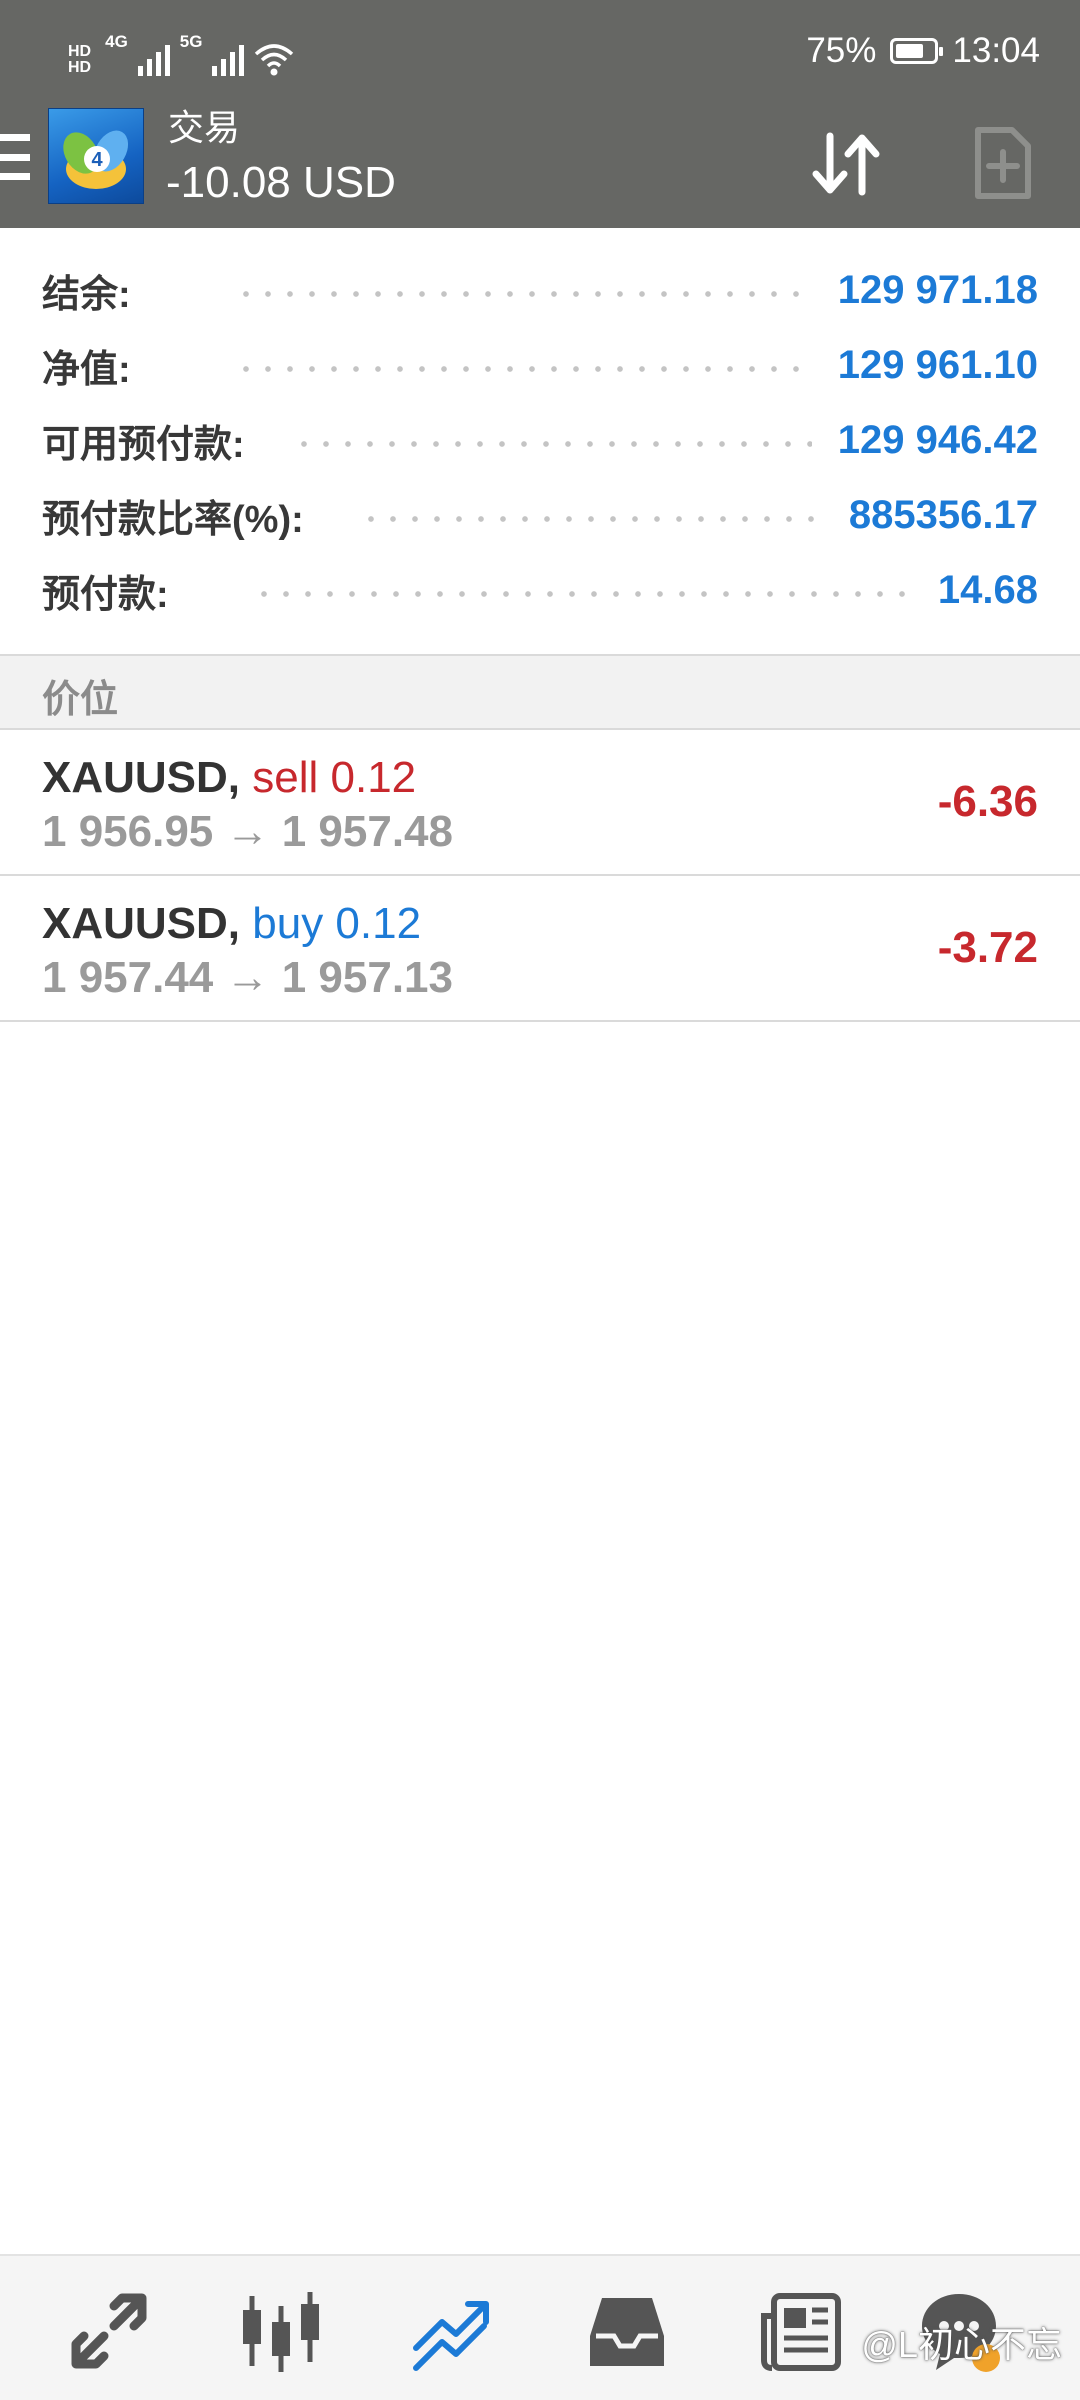 The image size is (1080, 2400). Describe the element at coordinates (937, 290) in the screenshot. I see `summary-value: 129 971.18` at that location.